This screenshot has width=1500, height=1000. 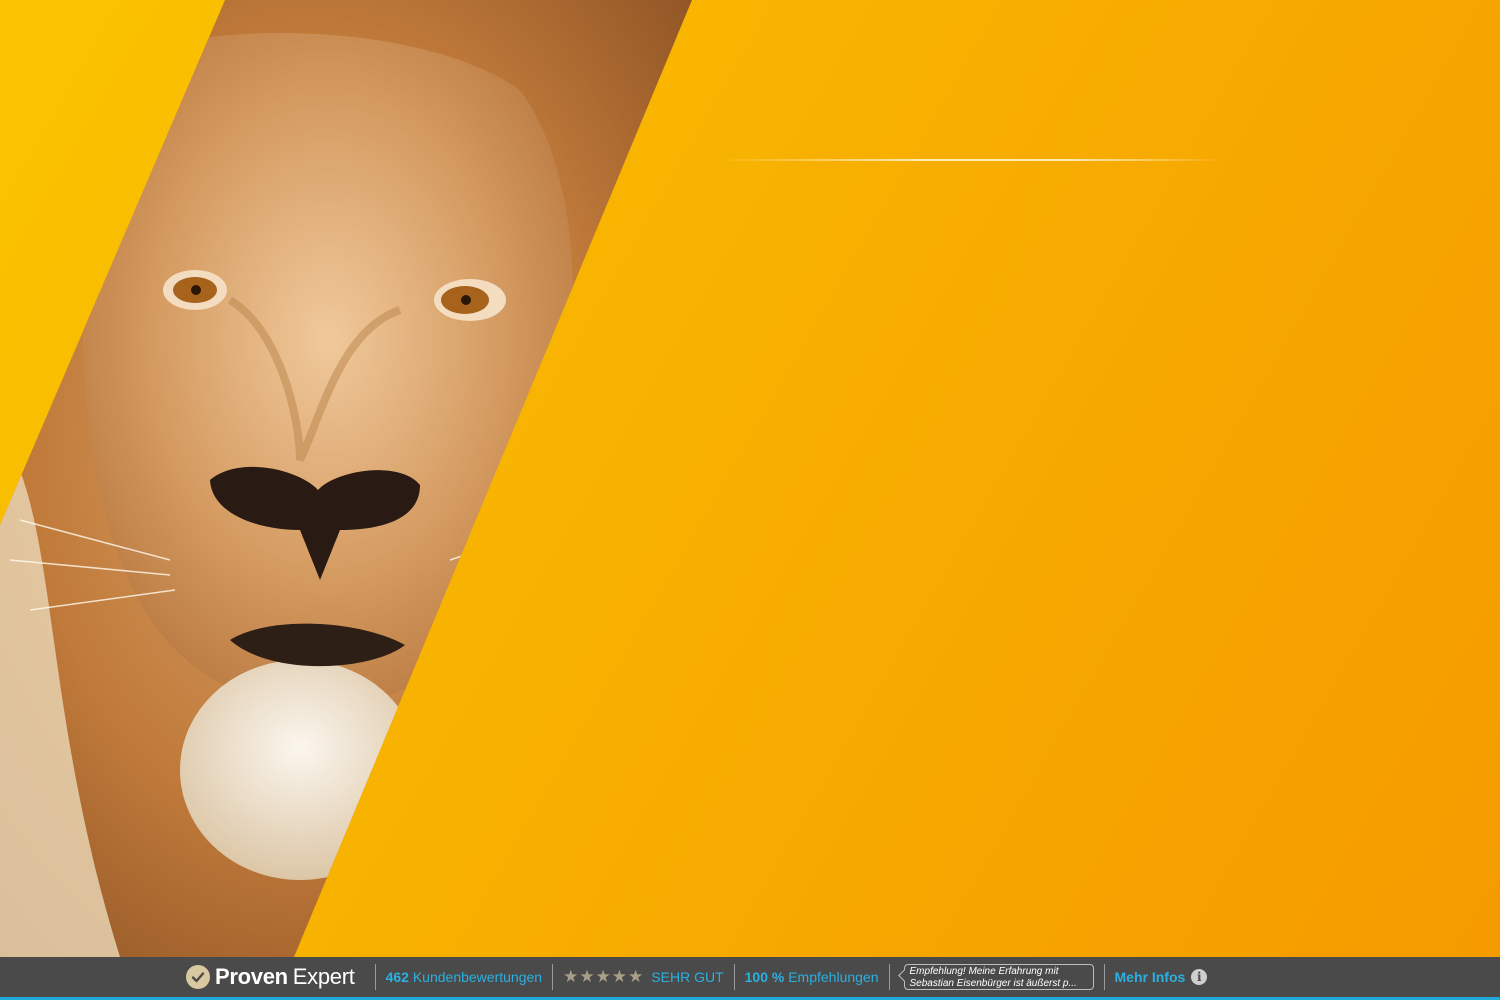 What do you see at coordinates (984, 971) in the screenshot?
I see `recommendation-line-1: Empfehlung! Meine Erfahrung mit` at bounding box center [984, 971].